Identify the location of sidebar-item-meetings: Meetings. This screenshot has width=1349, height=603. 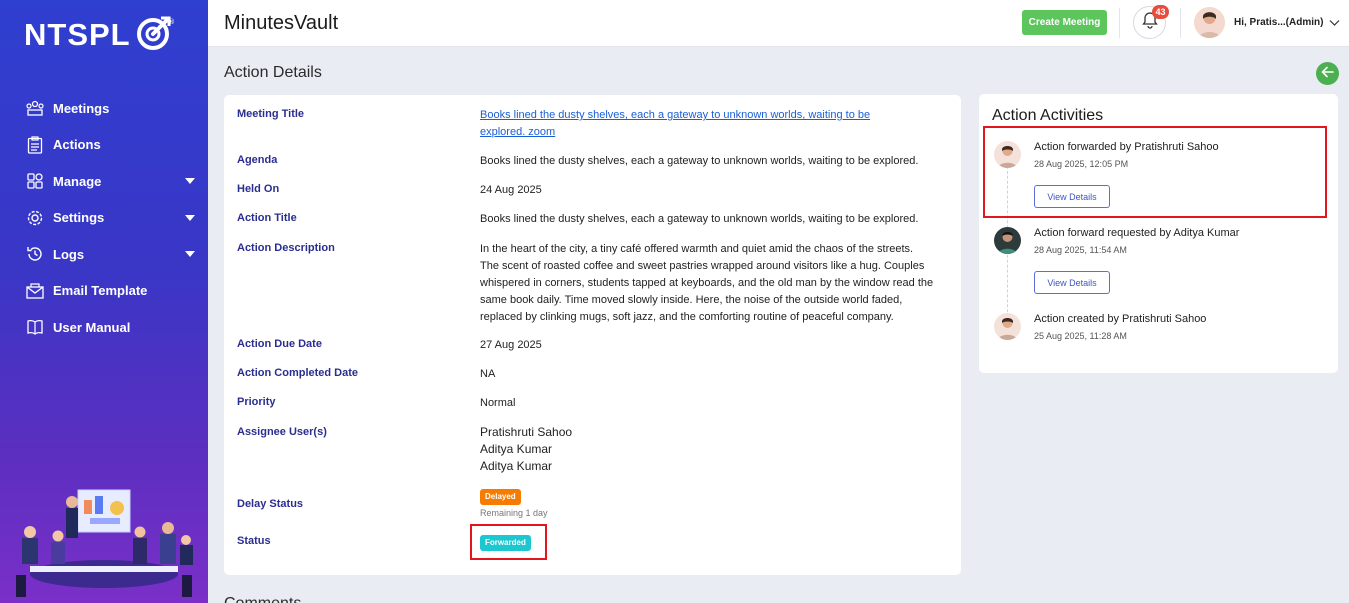
(104, 108).